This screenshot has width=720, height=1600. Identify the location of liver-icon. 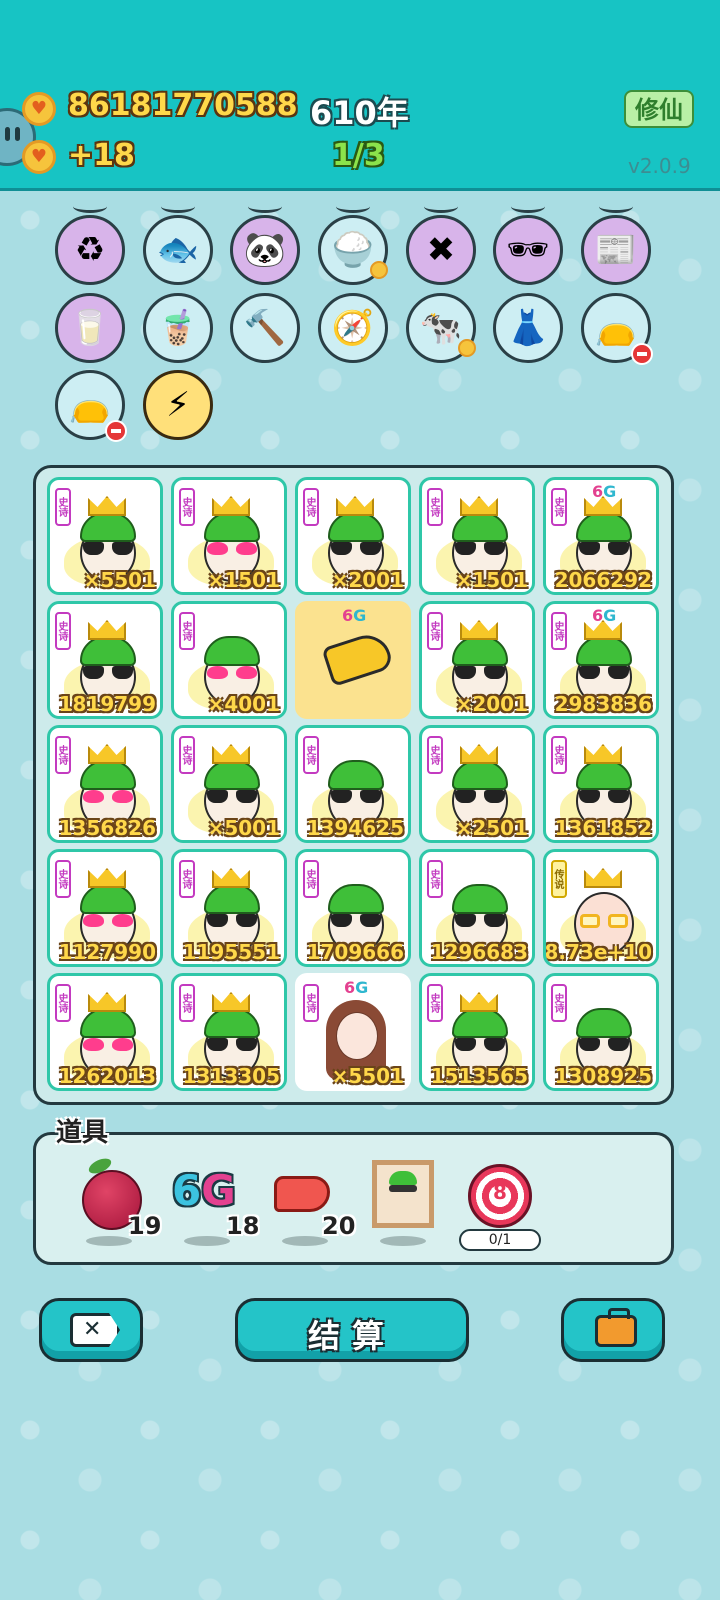
(302, 1194).